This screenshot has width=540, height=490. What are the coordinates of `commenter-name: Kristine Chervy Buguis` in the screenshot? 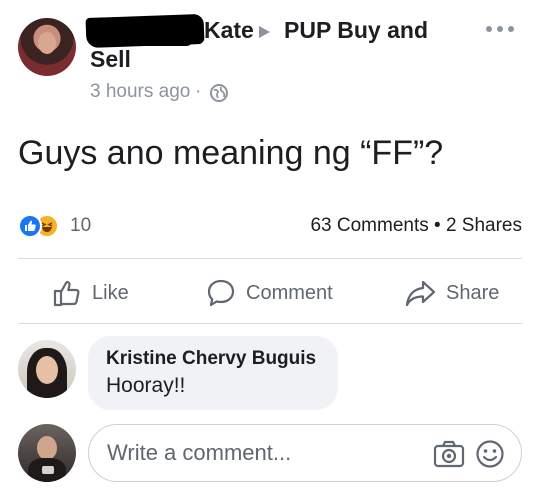 It's located at (211, 359).